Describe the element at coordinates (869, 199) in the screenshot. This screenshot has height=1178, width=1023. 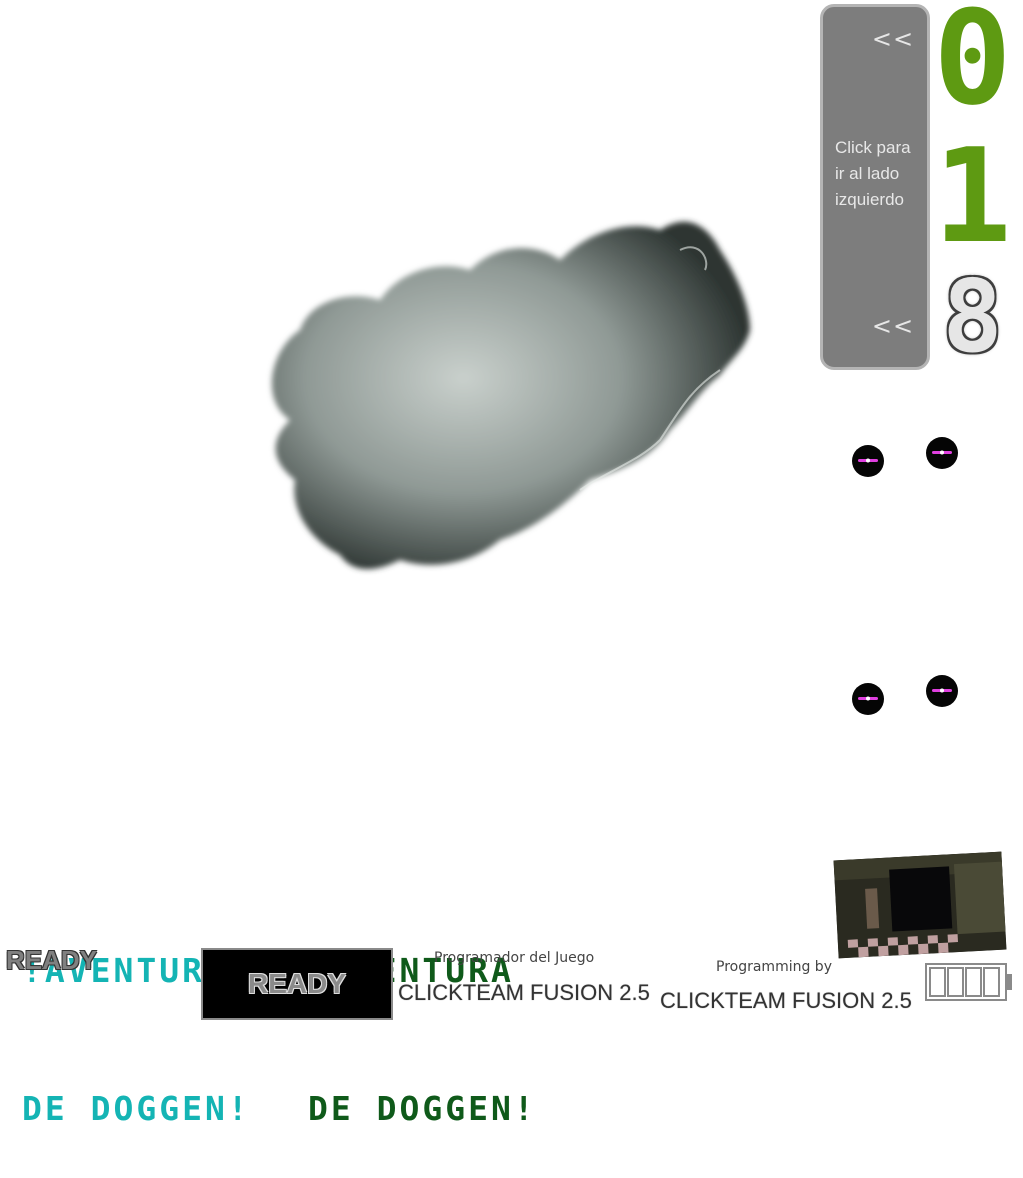
I see `go-left-label-line3: izquierdo` at that location.